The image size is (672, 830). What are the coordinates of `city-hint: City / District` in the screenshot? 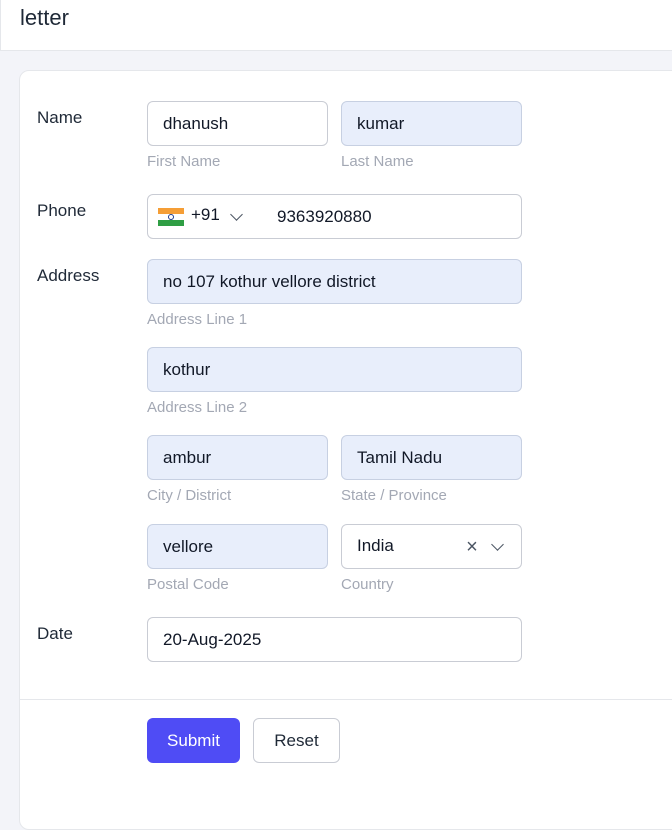 It's located at (189, 495).